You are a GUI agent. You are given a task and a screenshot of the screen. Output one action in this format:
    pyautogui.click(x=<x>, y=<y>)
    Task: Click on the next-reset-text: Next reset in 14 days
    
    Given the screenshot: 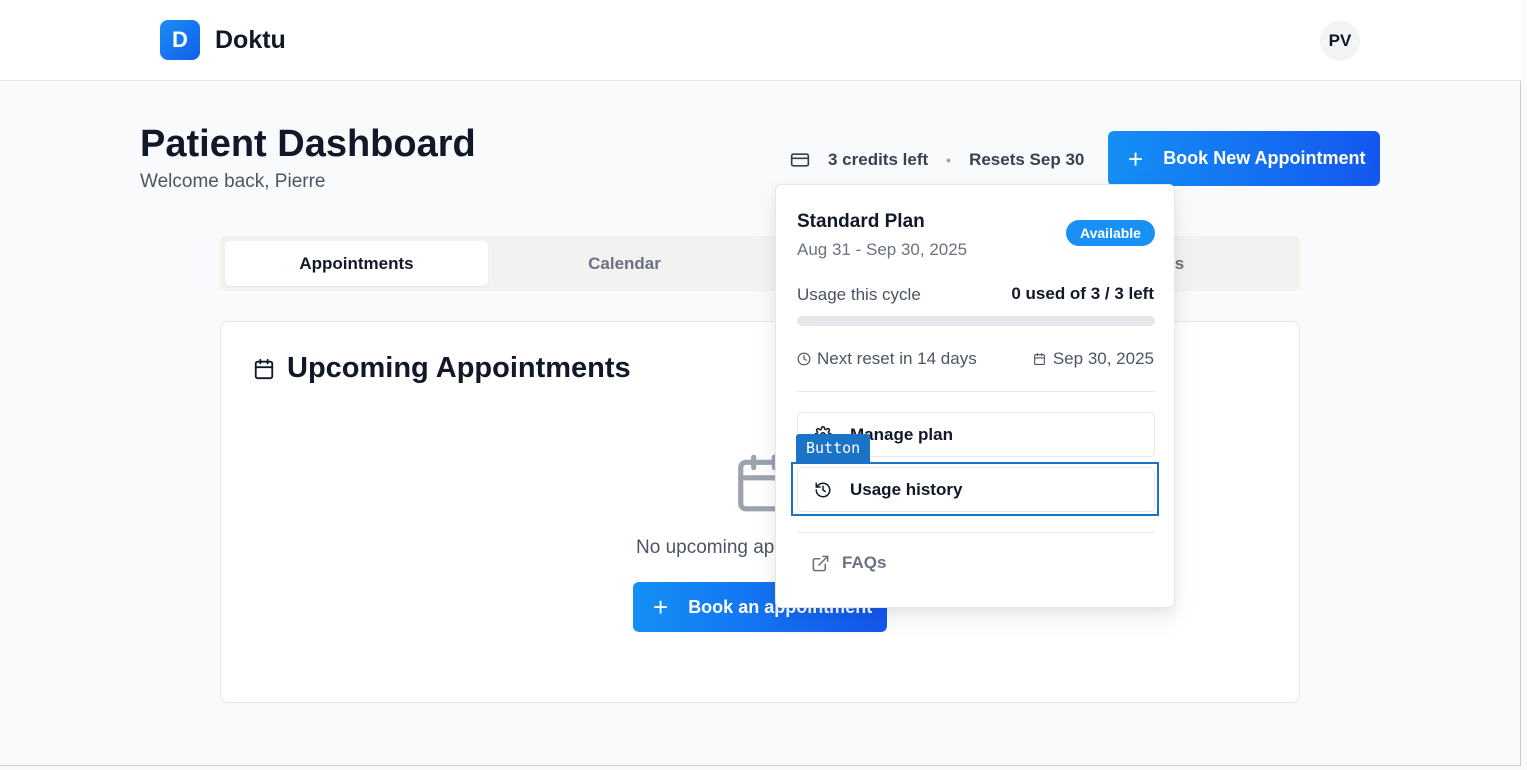 What is the action you would take?
    pyautogui.click(x=897, y=358)
    